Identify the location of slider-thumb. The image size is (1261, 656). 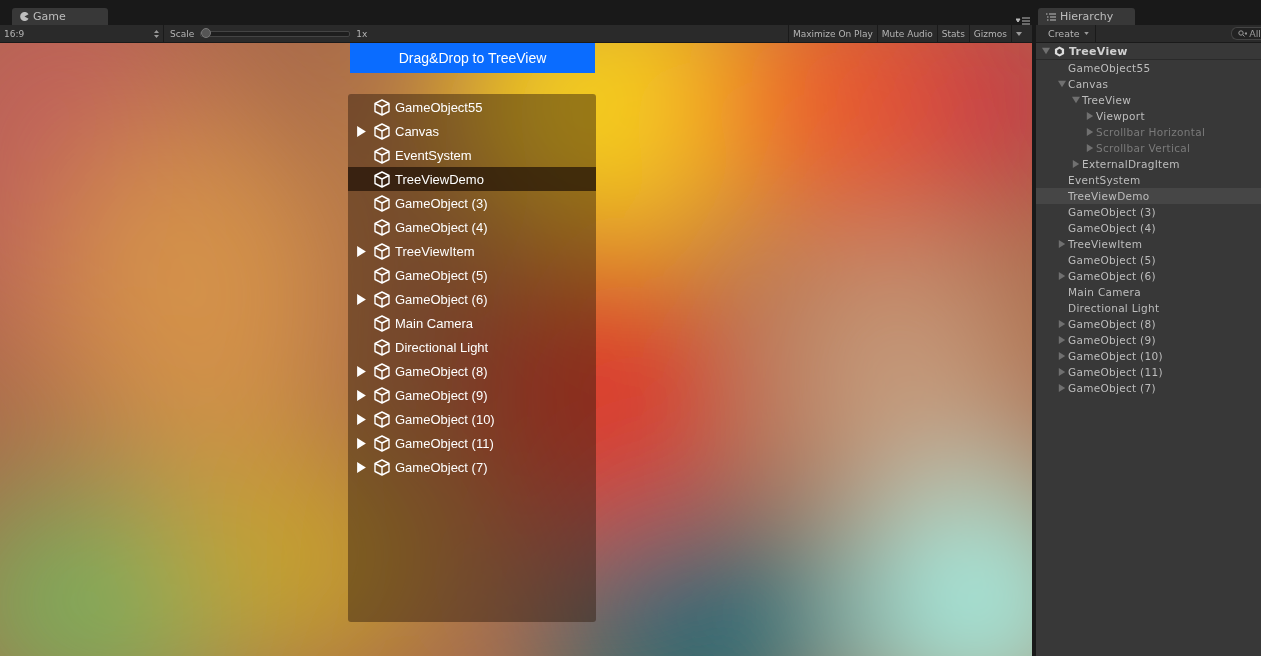
(206, 32).